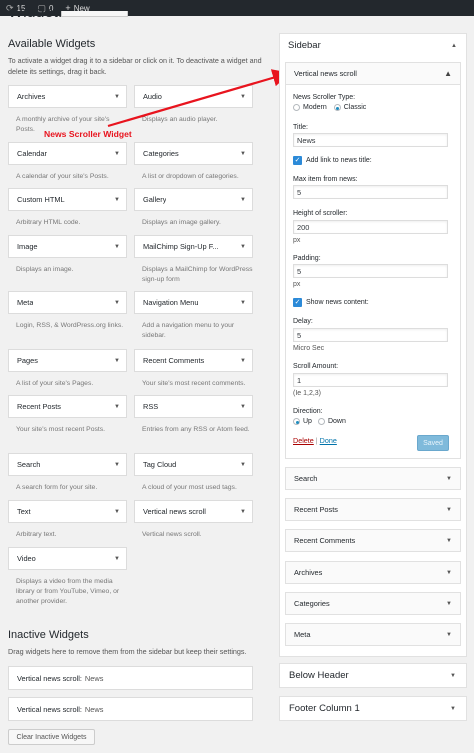 The image size is (474, 753). I want to click on below-header-title: Below Header, so click(319, 675).